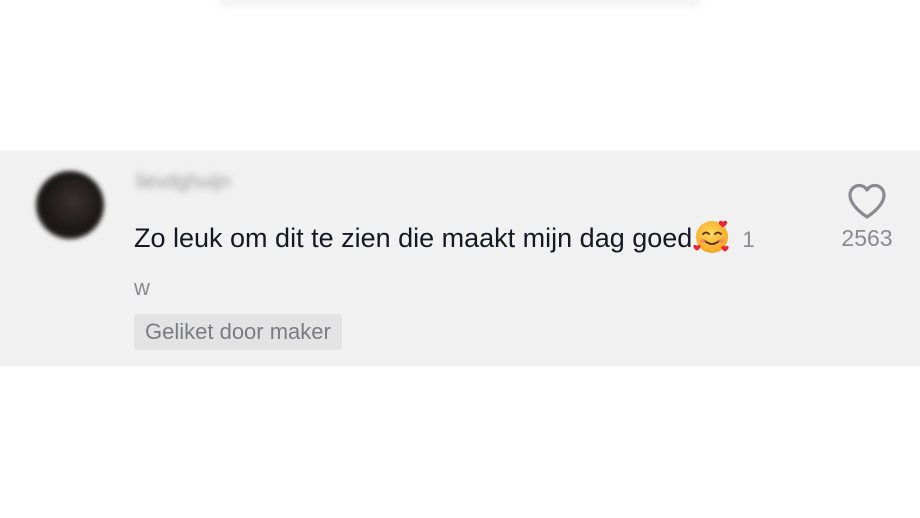  I want to click on smiling-face-with-hearts-icon, so click(712, 236).